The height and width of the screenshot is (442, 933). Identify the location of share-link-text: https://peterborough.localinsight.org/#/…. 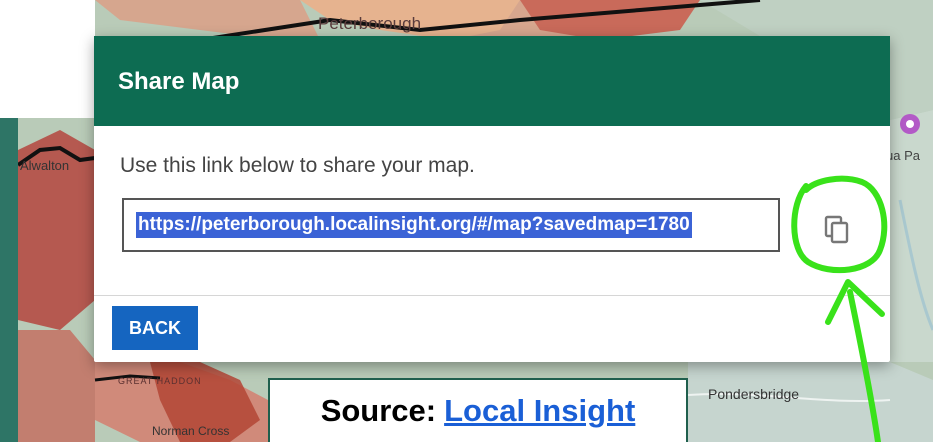
(414, 225).